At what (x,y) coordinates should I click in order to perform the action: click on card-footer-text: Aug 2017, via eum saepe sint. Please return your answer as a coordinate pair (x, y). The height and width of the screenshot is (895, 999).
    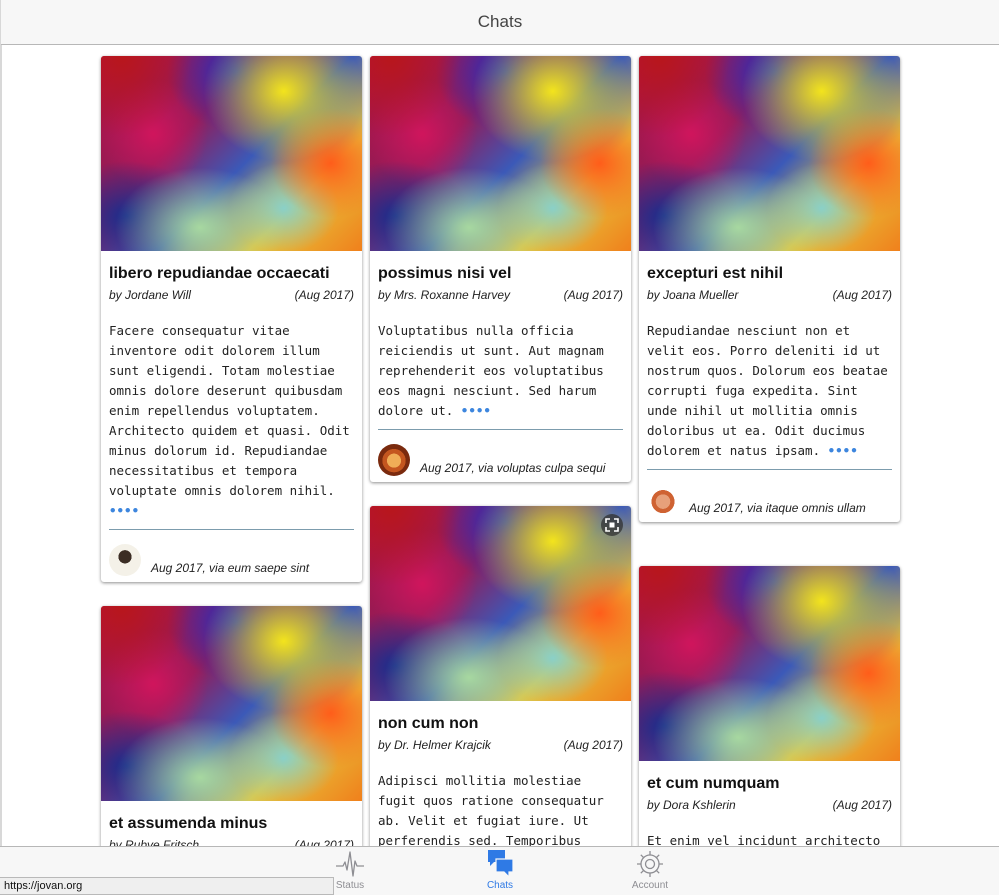
    Looking at the image, I should click on (230, 568).